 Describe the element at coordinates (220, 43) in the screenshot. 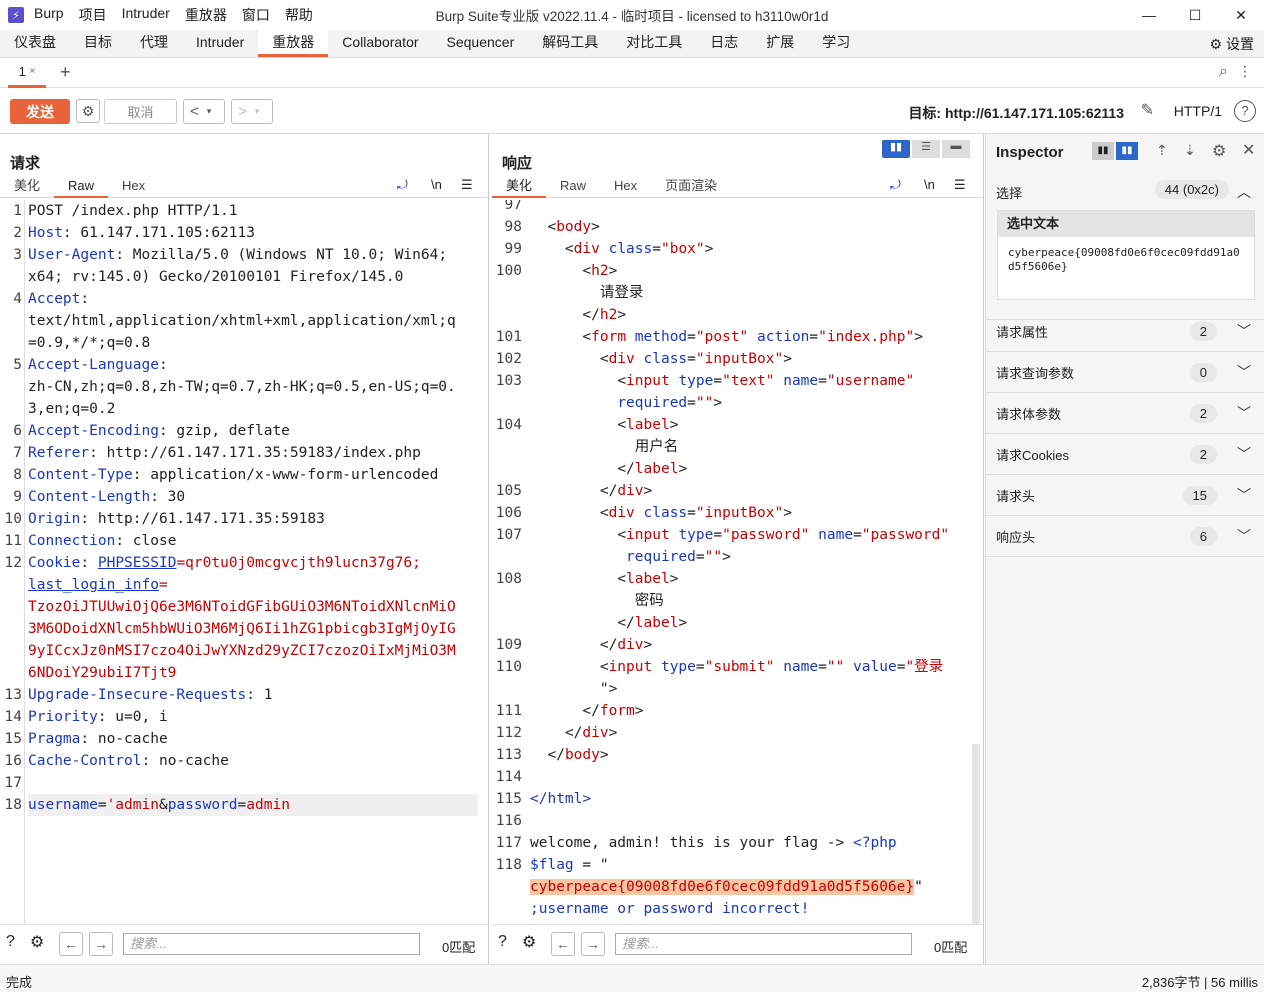

I see `tab-3: Intruder` at that location.